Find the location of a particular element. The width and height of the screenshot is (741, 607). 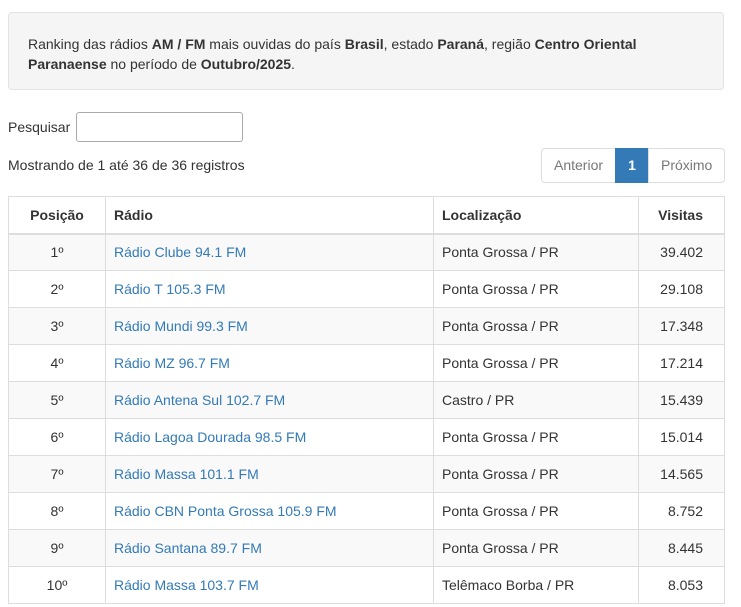

cell-radio: Rádio MZ 96.7 FM is located at coordinates (269, 363).